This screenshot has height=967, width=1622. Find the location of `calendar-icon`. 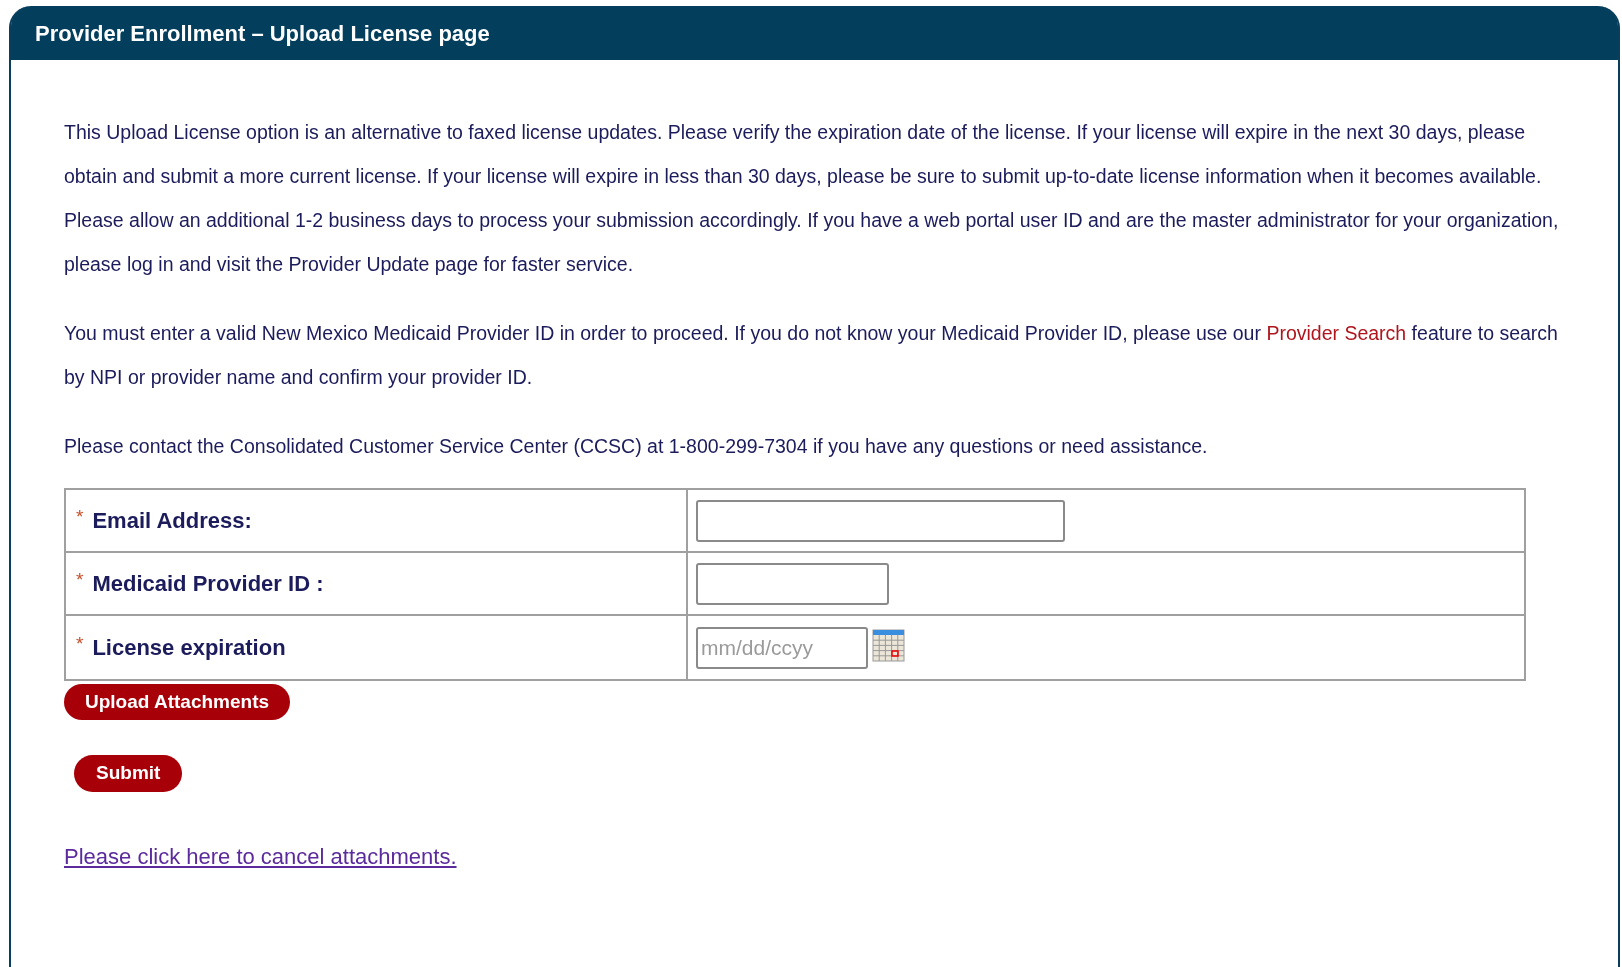

calendar-icon is located at coordinates (888, 645).